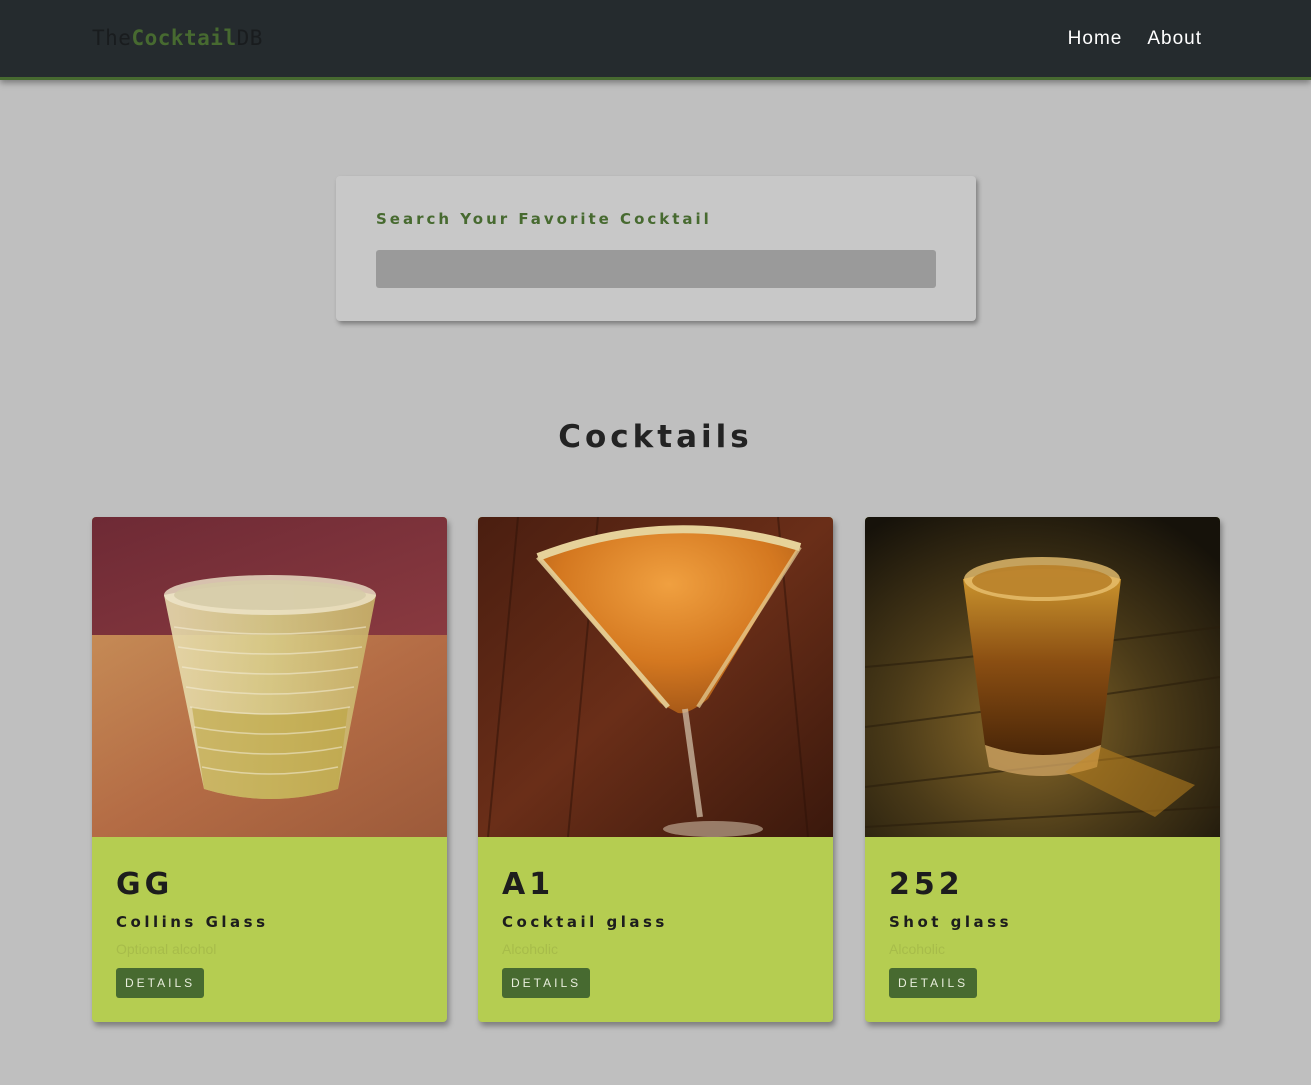 This screenshot has height=1085, width=1311. I want to click on search-label: Search Your Favorite Cocktail, so click(544, 219).